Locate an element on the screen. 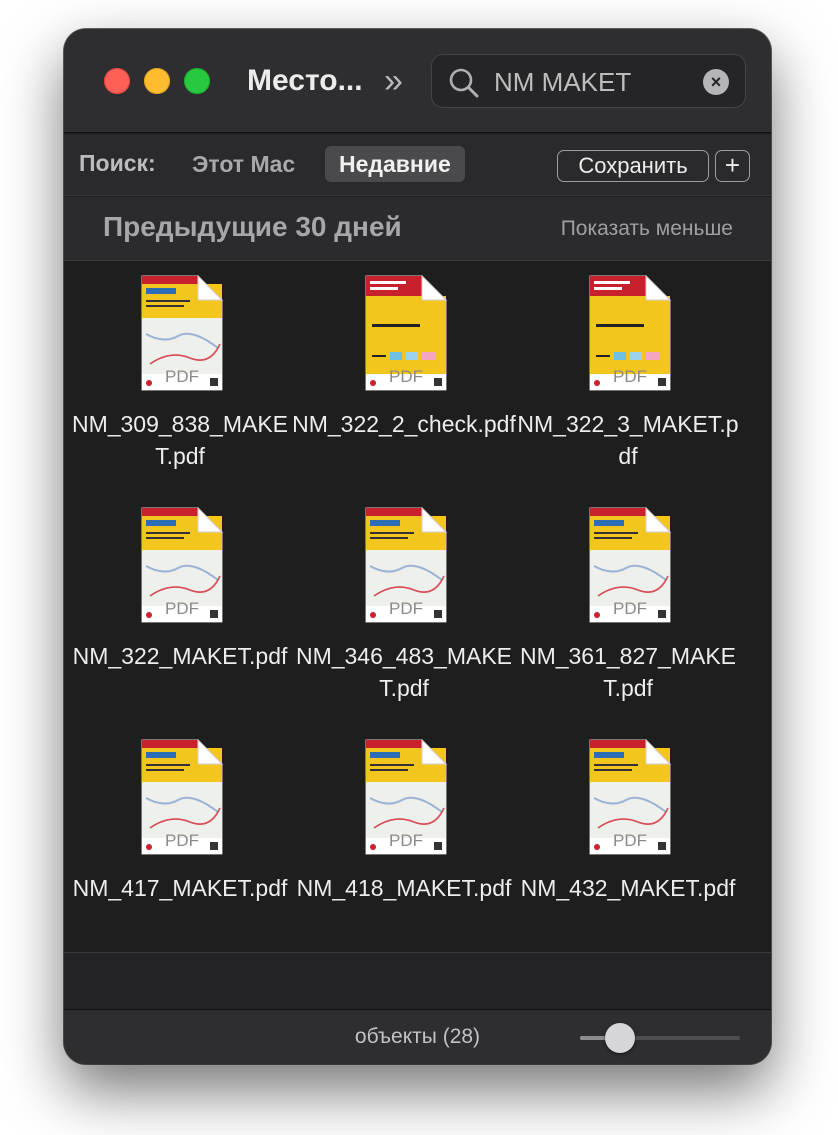 This screenshot has width=838, height=1135. title-bar: Место... » × is located at coordinates (417, 81).